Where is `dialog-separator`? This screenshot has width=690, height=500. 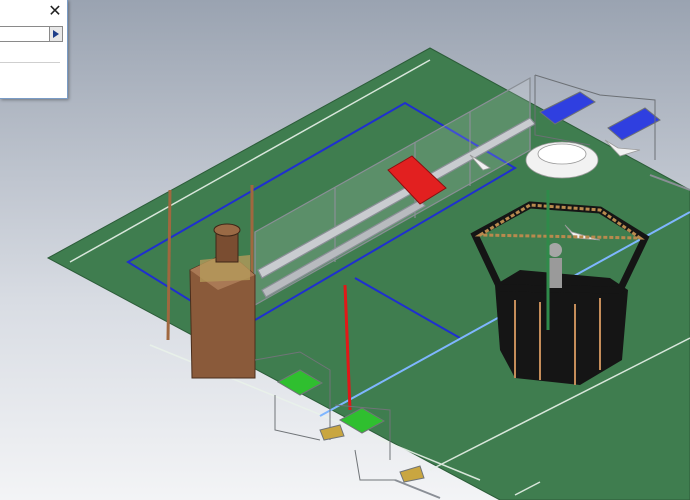 dialog-separator is located at coordinates (30, 62).